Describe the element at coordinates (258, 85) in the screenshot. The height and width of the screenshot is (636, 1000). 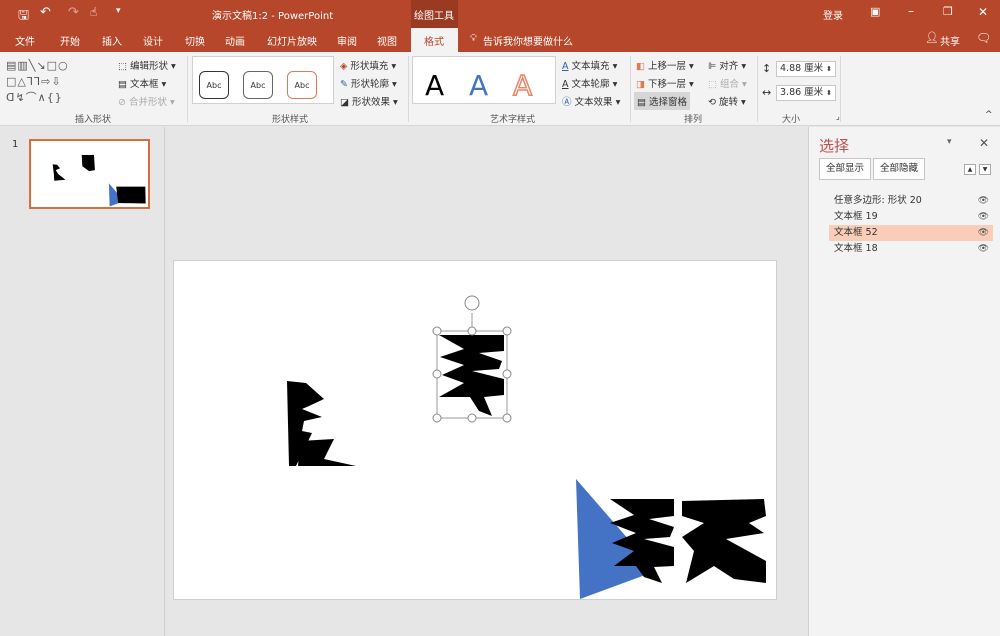
I see `shape-style-2: Abc` at that location.